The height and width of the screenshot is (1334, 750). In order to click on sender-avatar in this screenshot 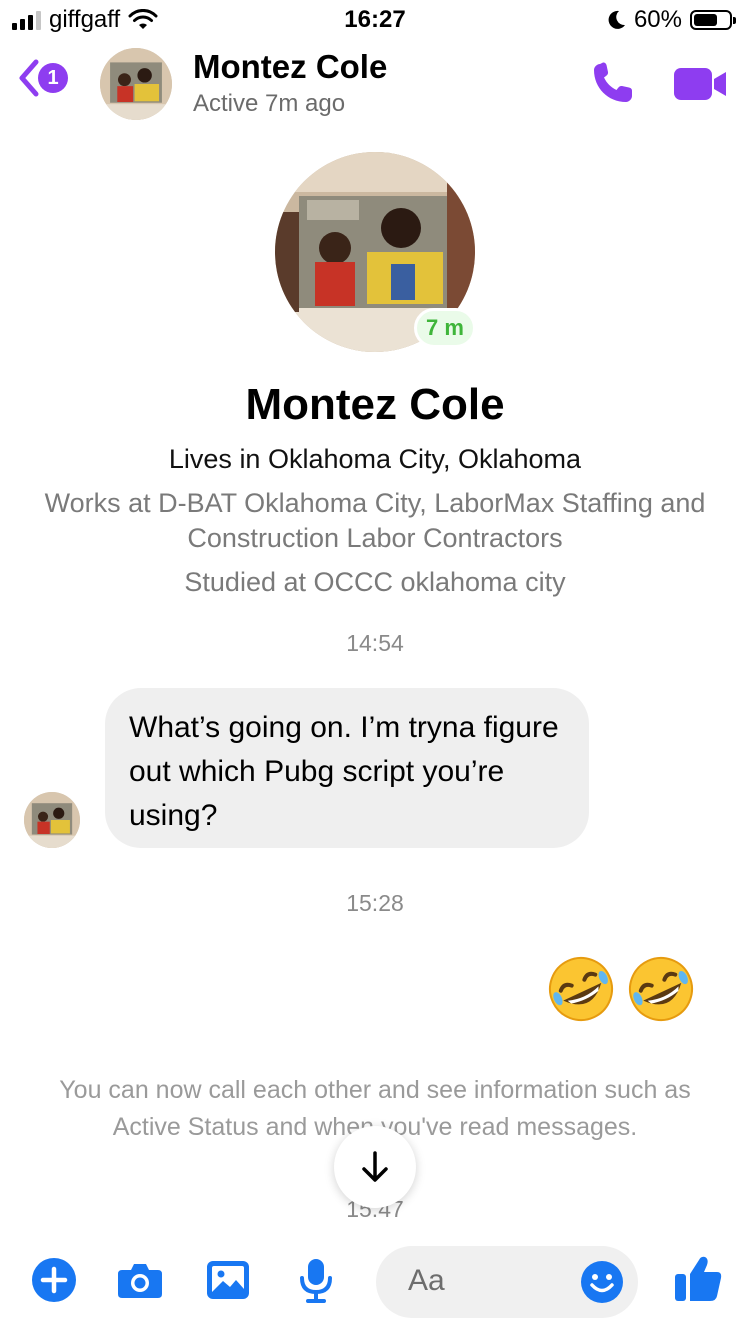, I will do `click(52, 820)`.